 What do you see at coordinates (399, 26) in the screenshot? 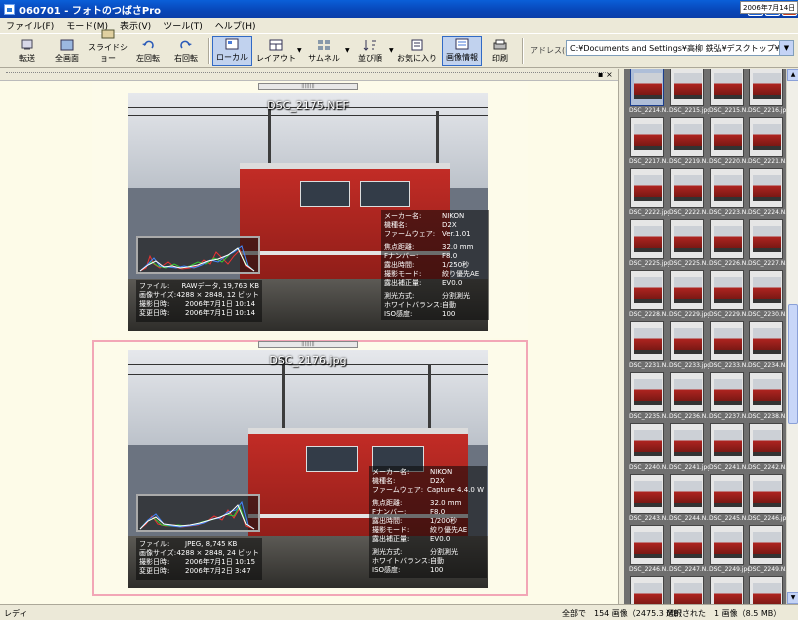
I see `menu-bar: ファイル(F) モード(M) 表示(V) ツール(T) ヘルプ(H)` at bounding box center [399, 26].